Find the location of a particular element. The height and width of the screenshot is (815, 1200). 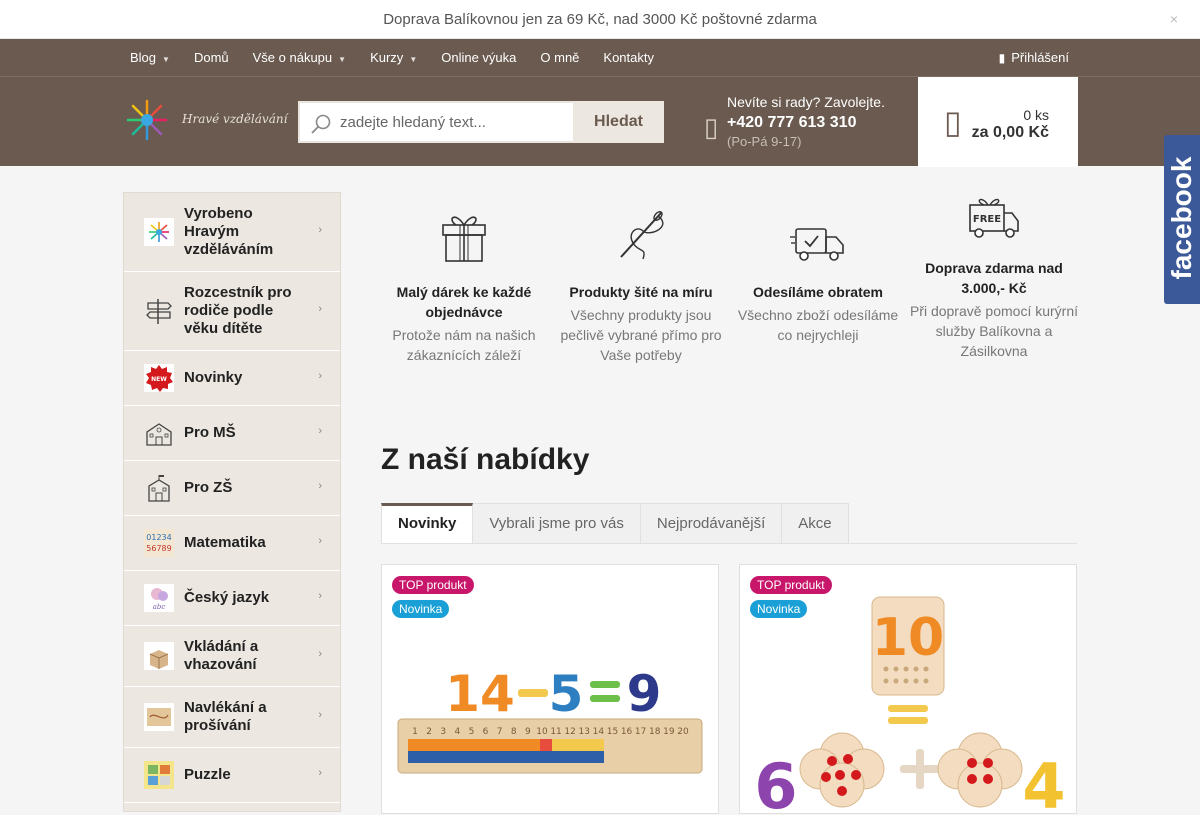

free-delivery-icon: FREE is located at coordinates (994, 218).